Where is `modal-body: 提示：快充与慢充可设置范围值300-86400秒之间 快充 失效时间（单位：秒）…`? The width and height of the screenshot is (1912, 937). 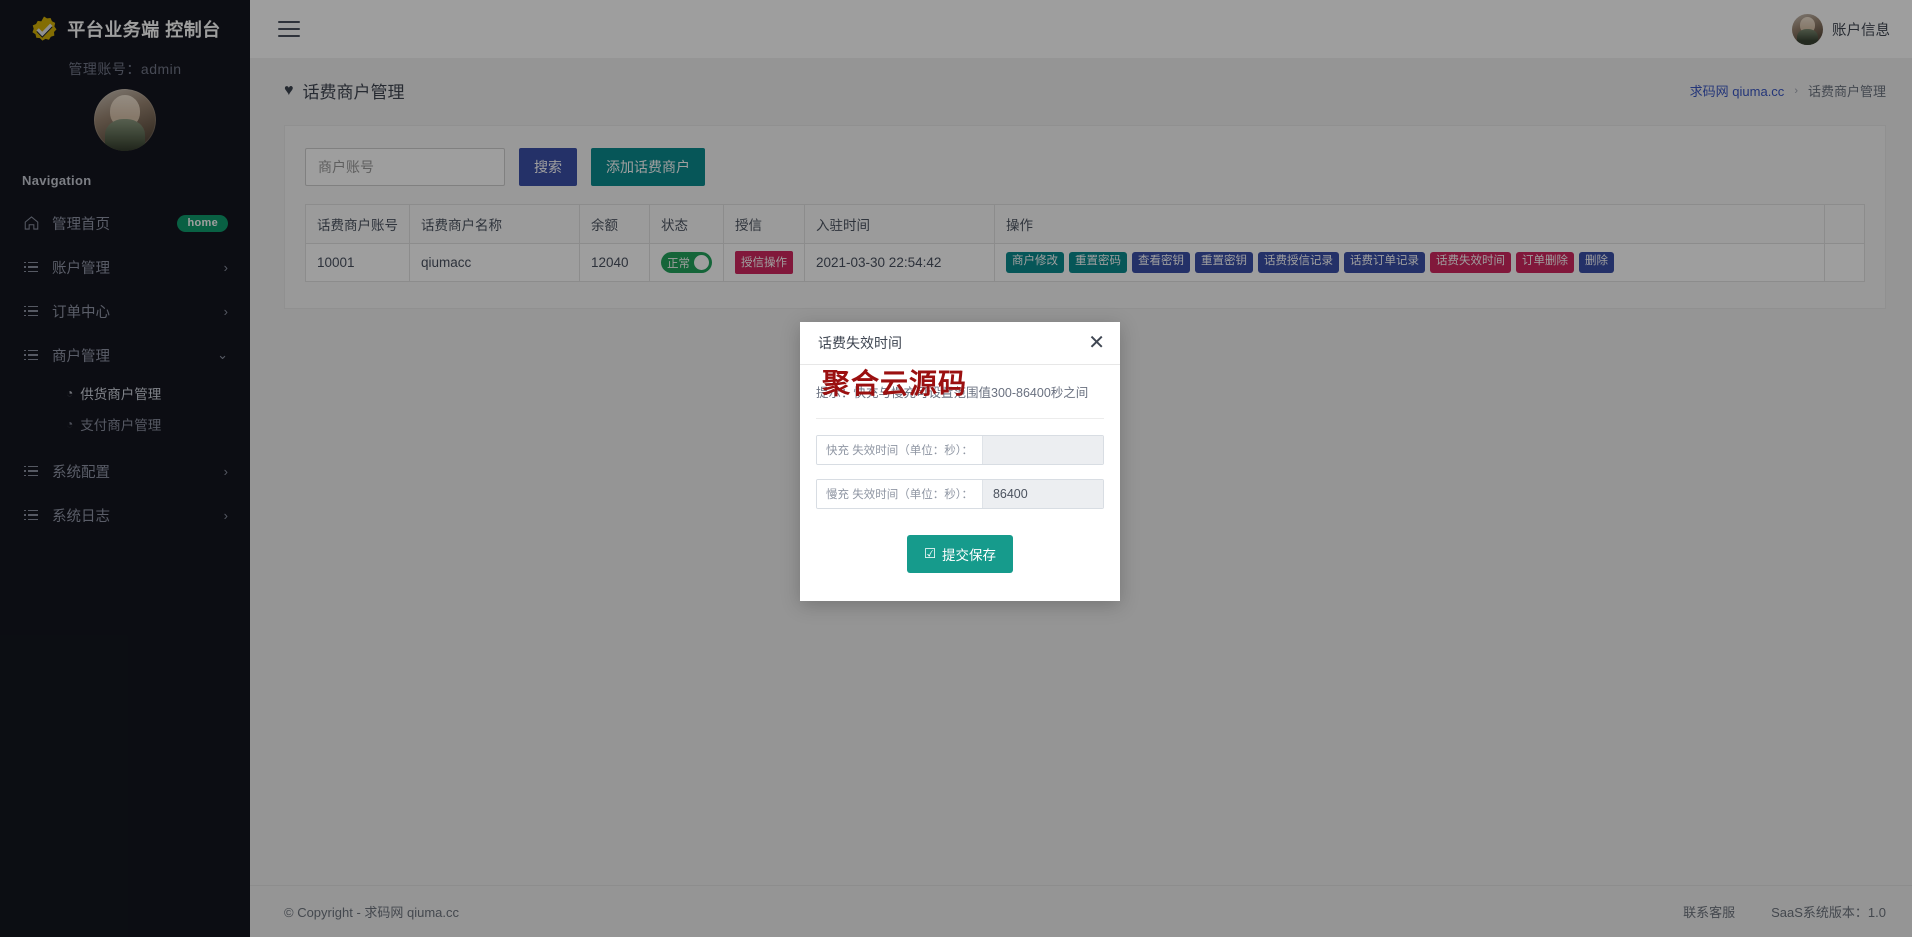 modal-body: 提示：快充与慢充可设置范围值300-86400秒之间 快充 失效时间（单位：秒）… is located at coordinates (960, 483).